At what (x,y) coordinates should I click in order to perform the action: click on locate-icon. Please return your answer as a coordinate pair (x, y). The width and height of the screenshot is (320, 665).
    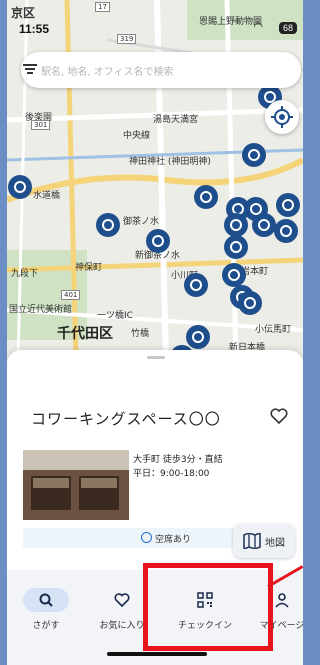
    Looking at the image, I should click on (282, 117).